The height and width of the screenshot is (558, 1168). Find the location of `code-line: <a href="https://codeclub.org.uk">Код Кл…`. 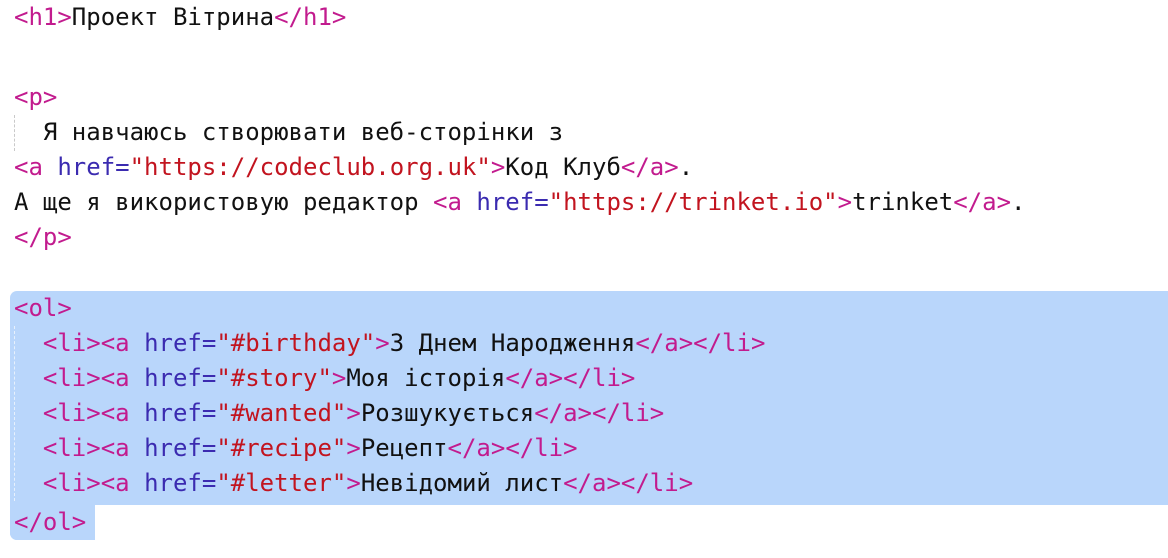

code-line: <a href="https://codeclub.org.uk">Код Кл… is located at coordinates (353, 167).